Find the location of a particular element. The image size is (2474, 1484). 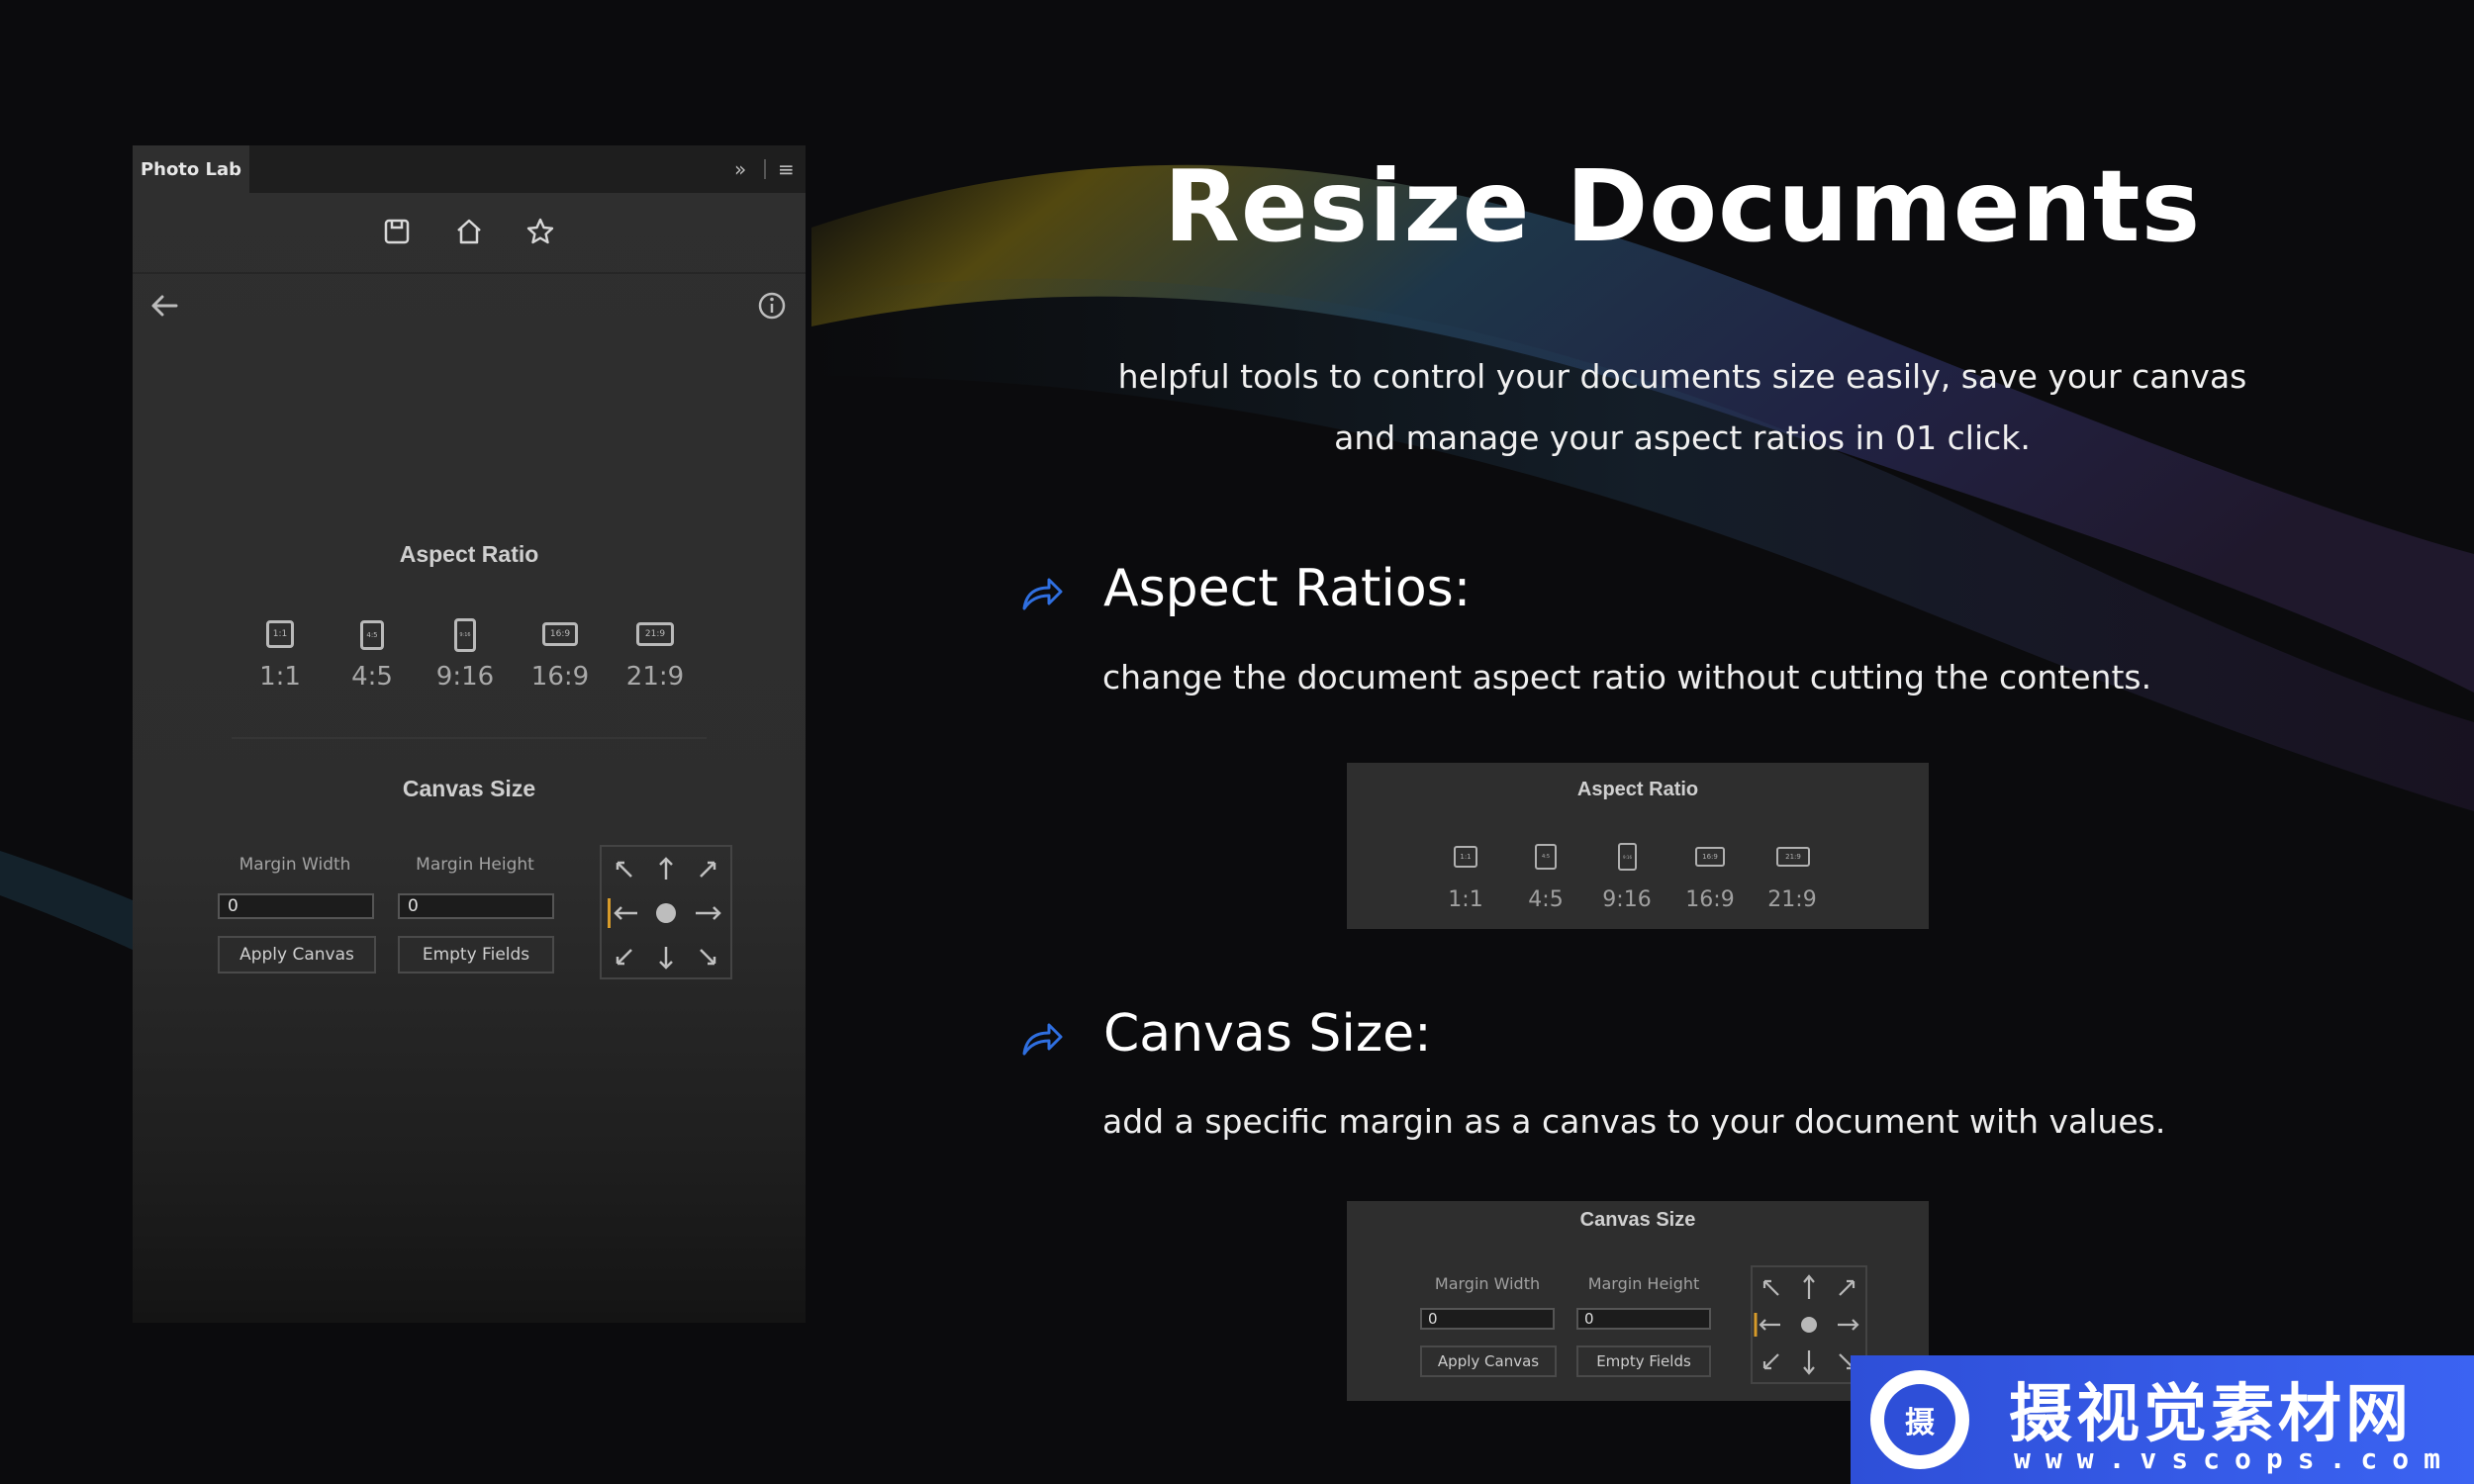

aspect-ratio-1-1-button: 1:1 1:1 is located at coordinates (280, 656).